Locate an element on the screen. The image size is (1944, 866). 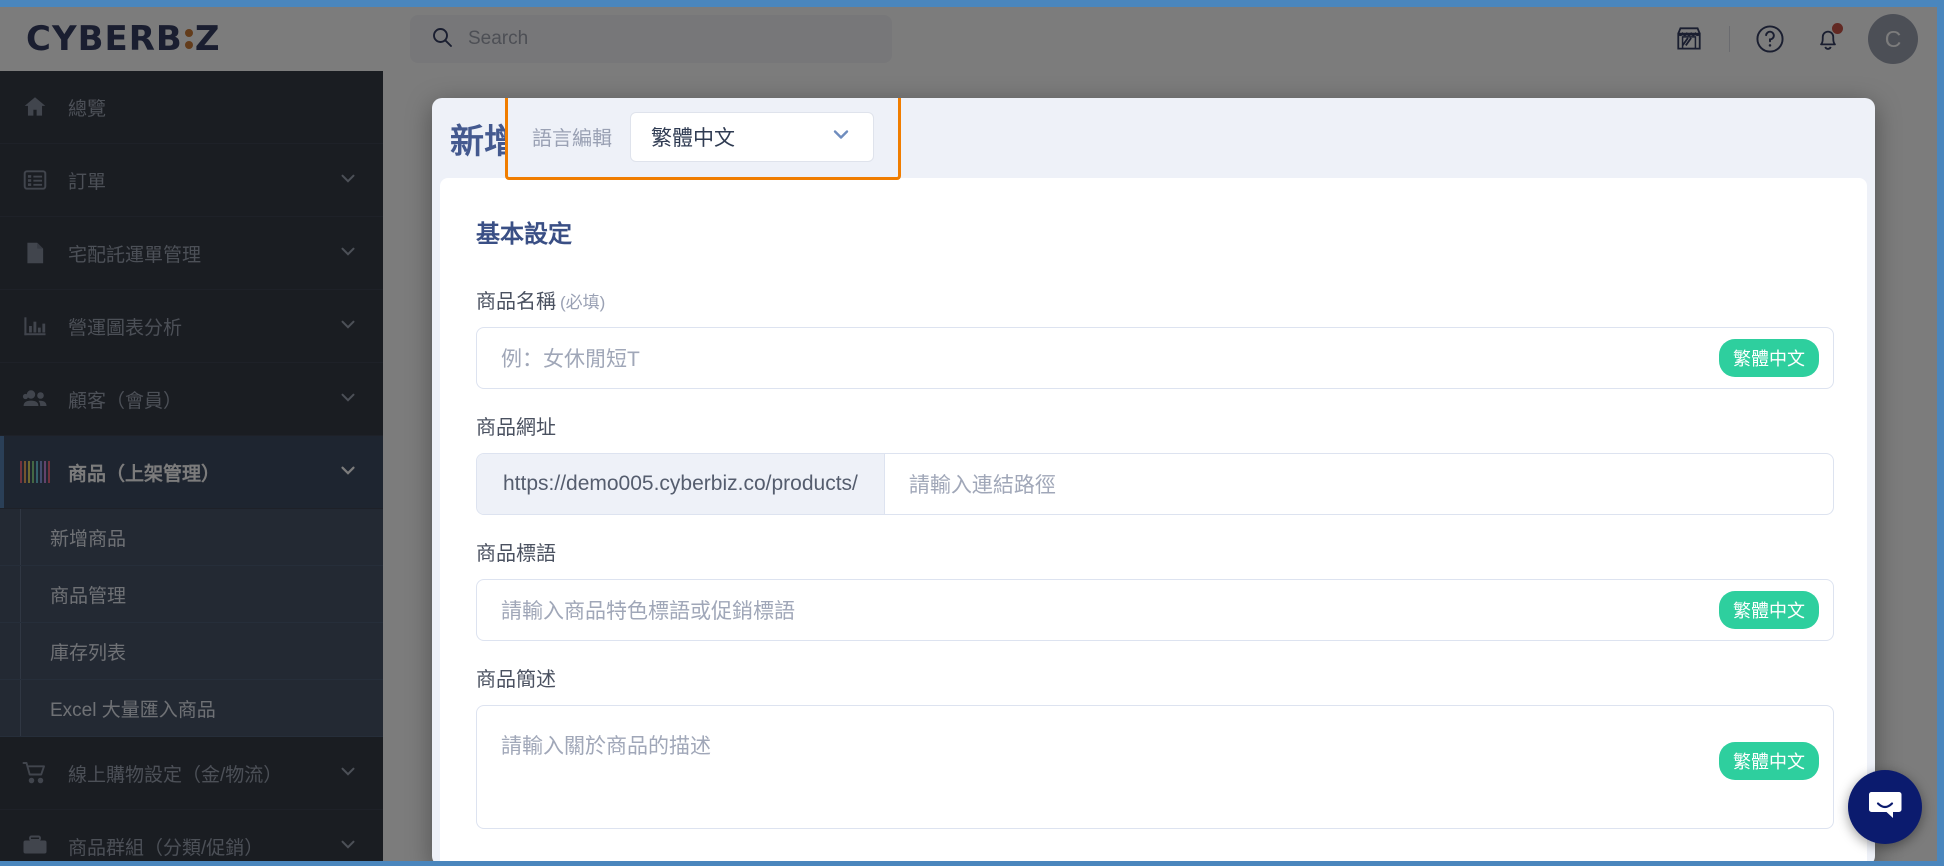
input-placeholder: 請輸入連結路徑 is located at coordinates (982, 485).